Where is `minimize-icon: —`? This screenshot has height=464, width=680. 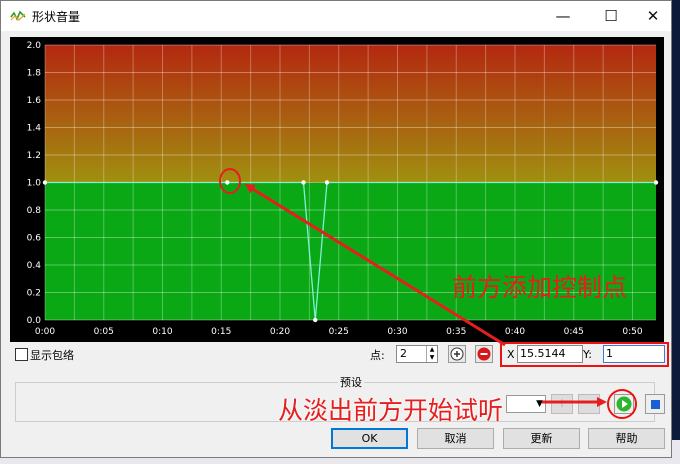 minimize-icon: — is located at coordinates (563, 16).